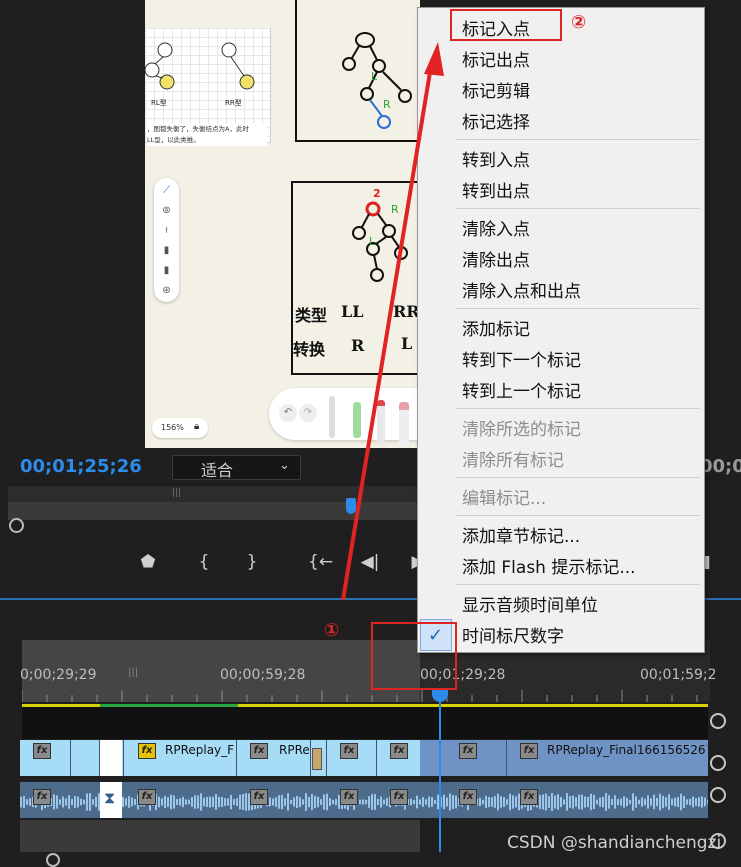 Image resolution: width=741 pixels, height=867 pixels. I want to click on annotation-arrow, so click(392, 321).